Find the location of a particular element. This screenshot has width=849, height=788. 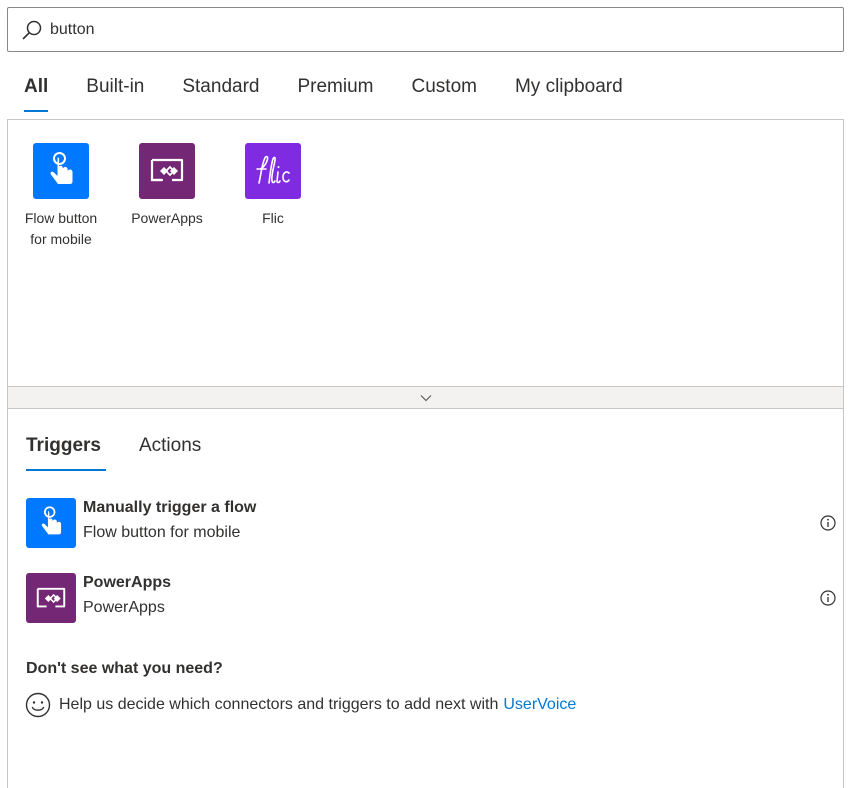

trigger-title: Manually trigger a flow is located at coordinates (170, 507).